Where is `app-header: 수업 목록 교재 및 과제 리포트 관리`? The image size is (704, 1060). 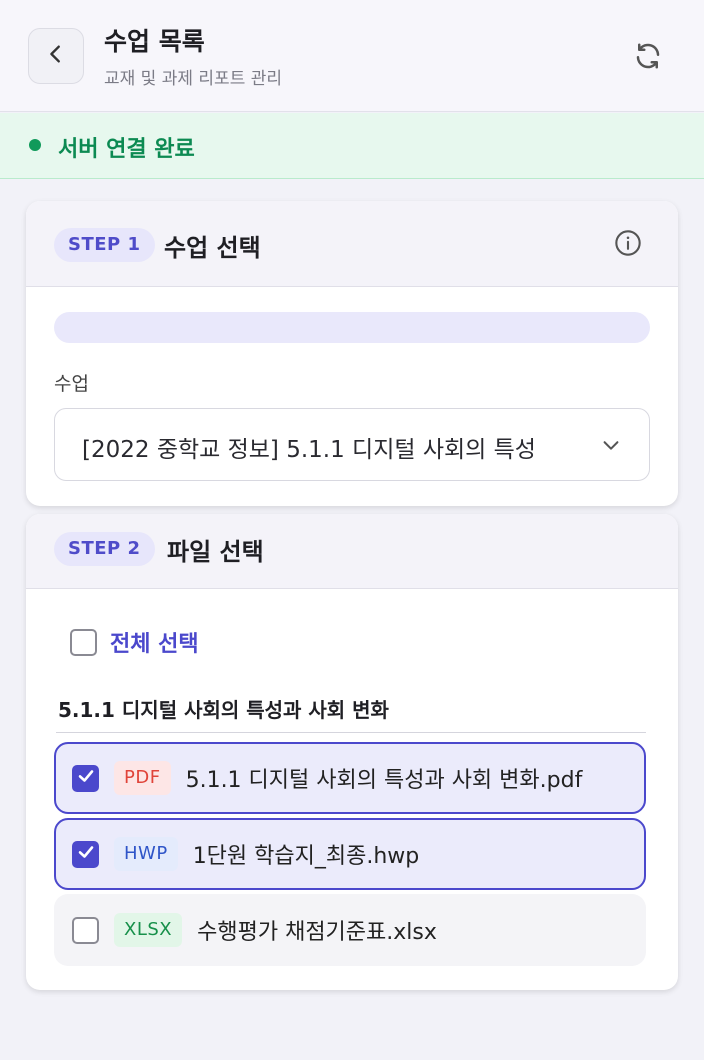 app-header: 수업 목록 교재 및 과제 리포트 관리 is located at coordinates (352, 56).